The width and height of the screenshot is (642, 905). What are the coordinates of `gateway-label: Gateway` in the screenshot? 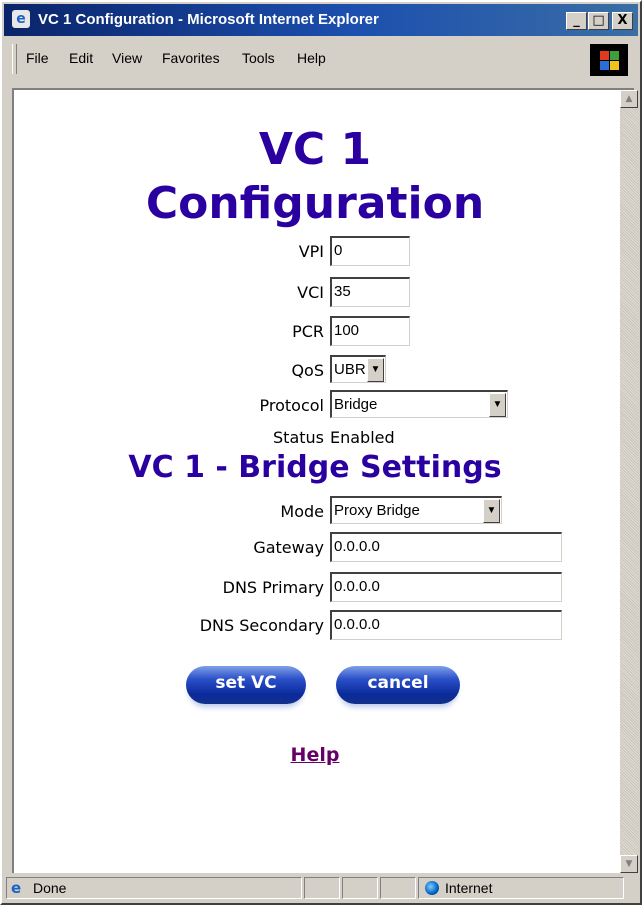 It's located at (288, 547).